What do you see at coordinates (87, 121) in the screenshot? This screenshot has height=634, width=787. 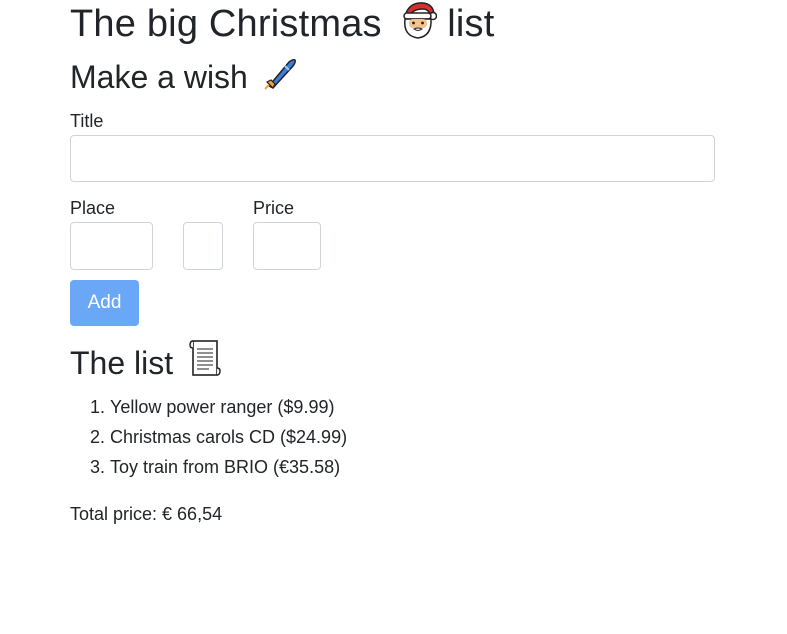 I see `title-field-label: Title` at bounding box center [87, 121].